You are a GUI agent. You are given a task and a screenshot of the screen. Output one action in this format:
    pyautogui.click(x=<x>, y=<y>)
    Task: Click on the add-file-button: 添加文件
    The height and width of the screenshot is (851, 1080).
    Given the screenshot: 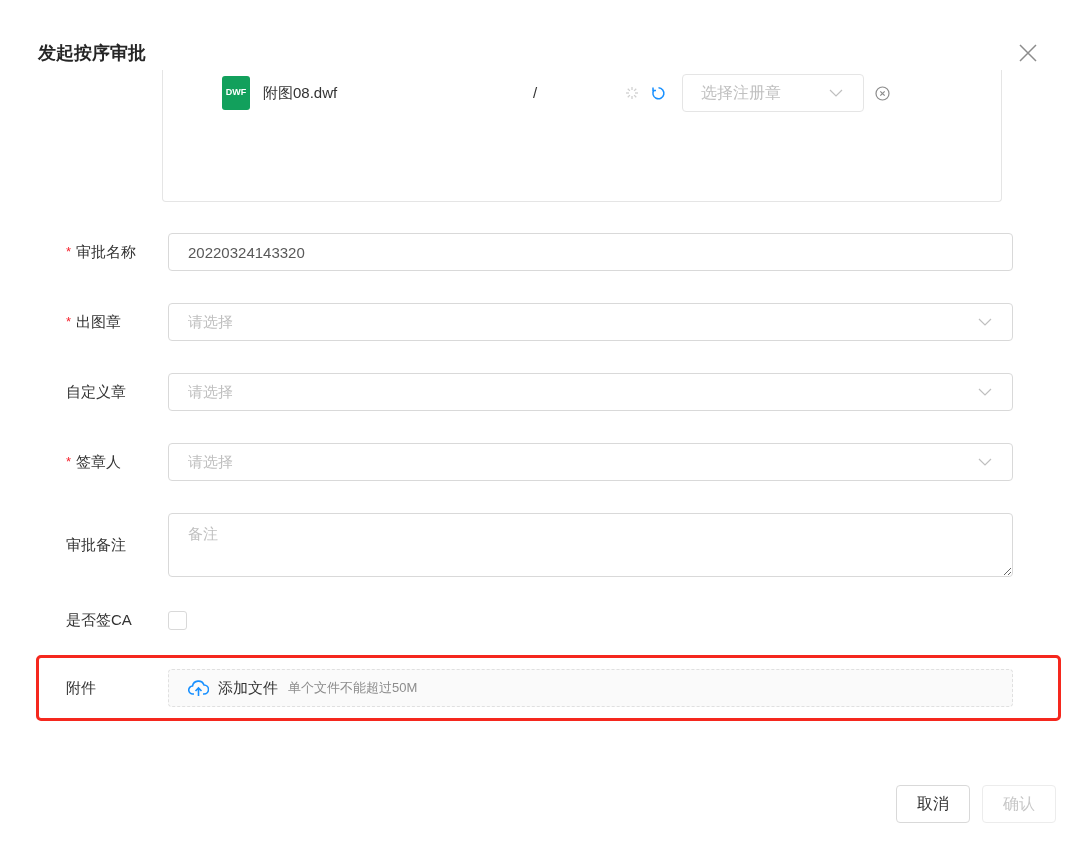 What is the action you would take?
    pyautogui.click(x=233, y=688)
    